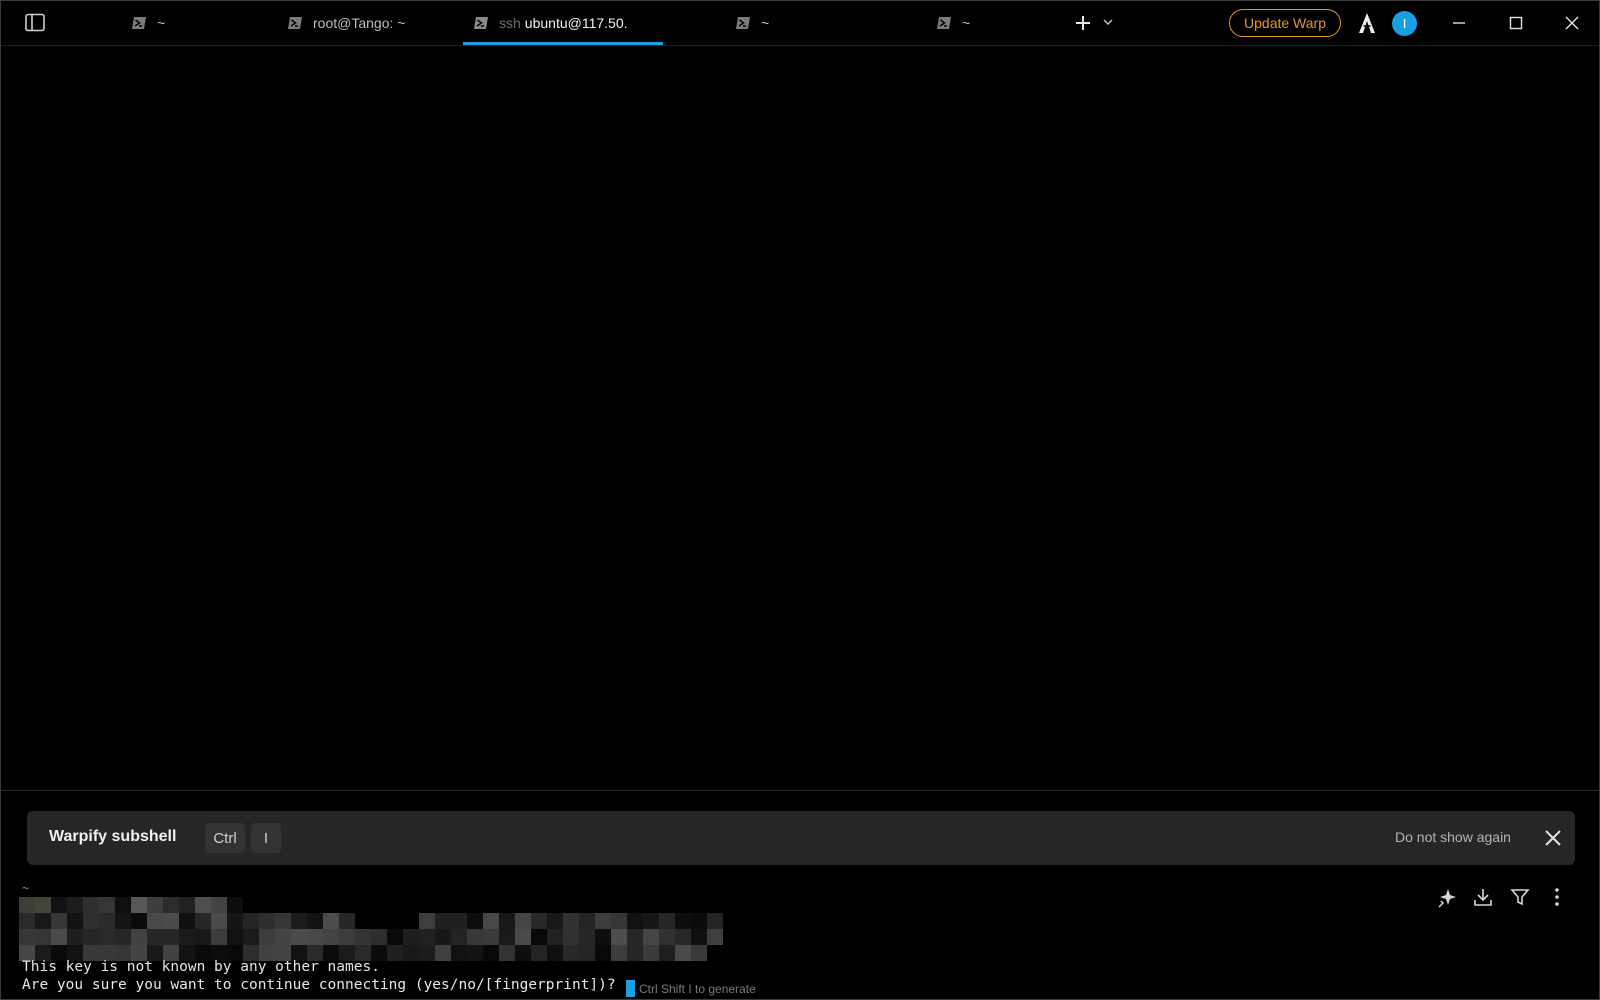 The height and width of the screenshot is (1000, 1600). I want to click on tab-3-active: ssh ubuntu@117.50., so click(563, 23).